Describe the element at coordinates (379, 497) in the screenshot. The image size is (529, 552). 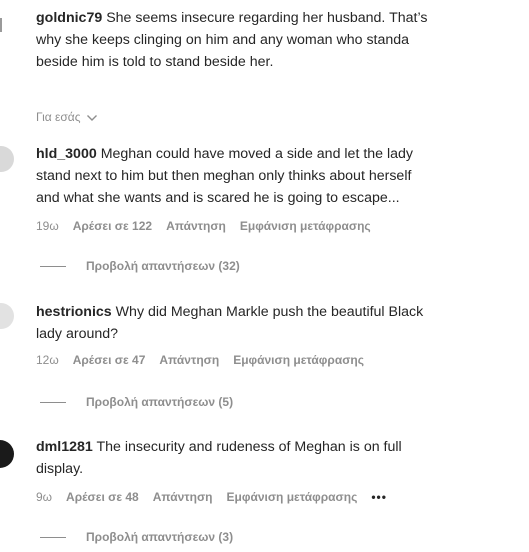
I see `more-options-icon: •••` at that location.